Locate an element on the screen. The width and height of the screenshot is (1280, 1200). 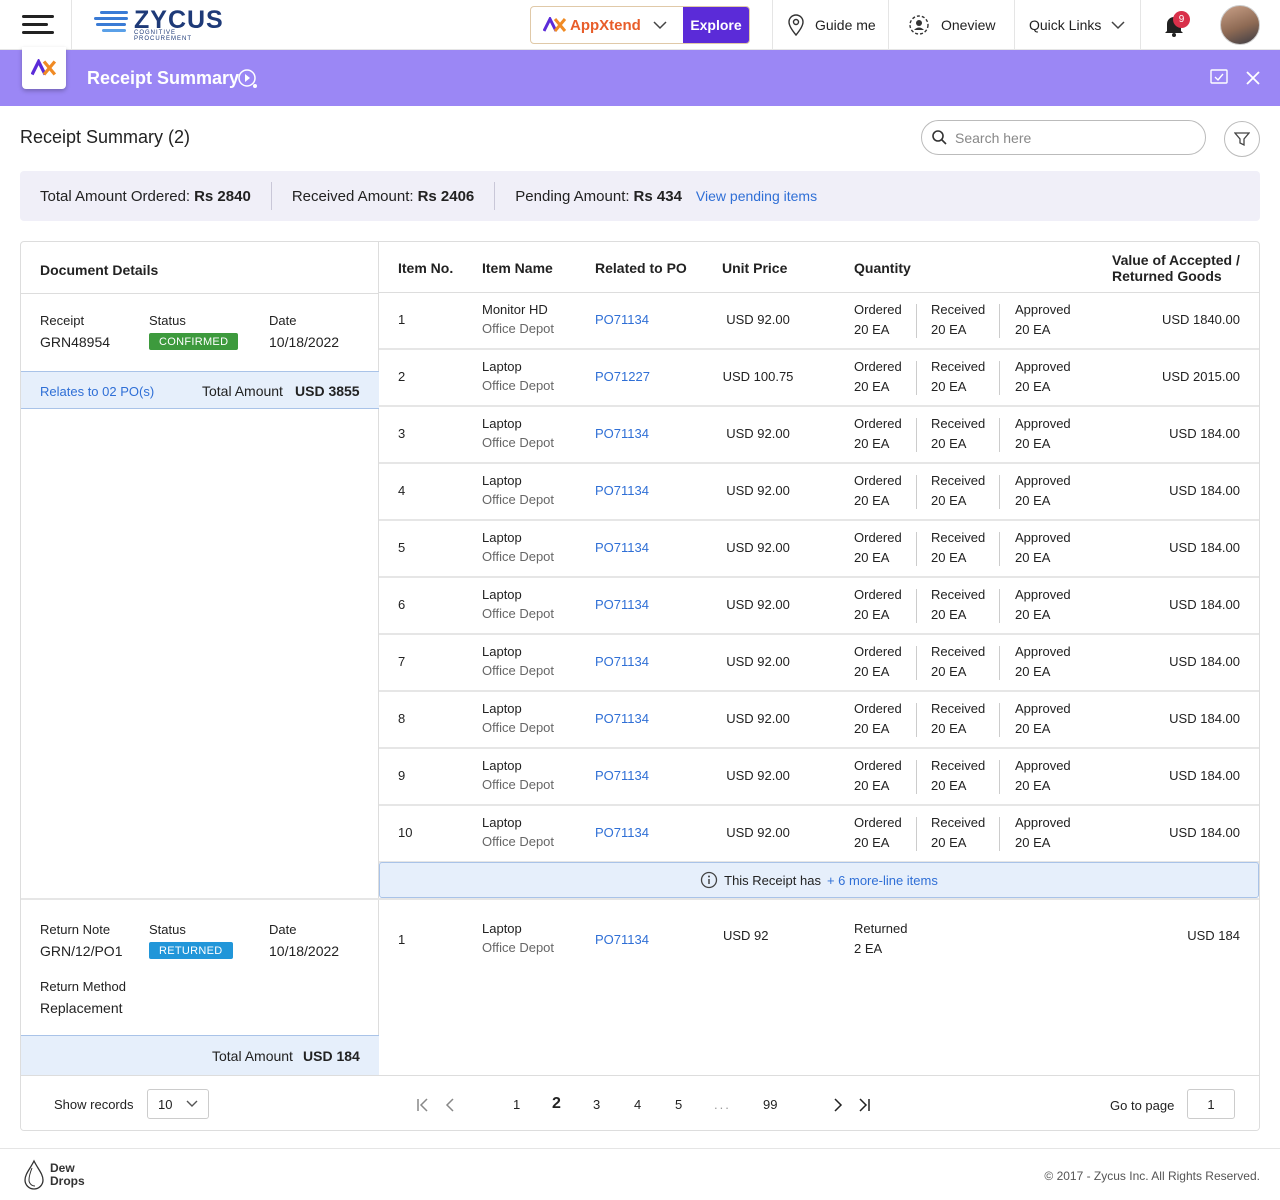
page-number: 3 is located at coordinates (596, 1104).